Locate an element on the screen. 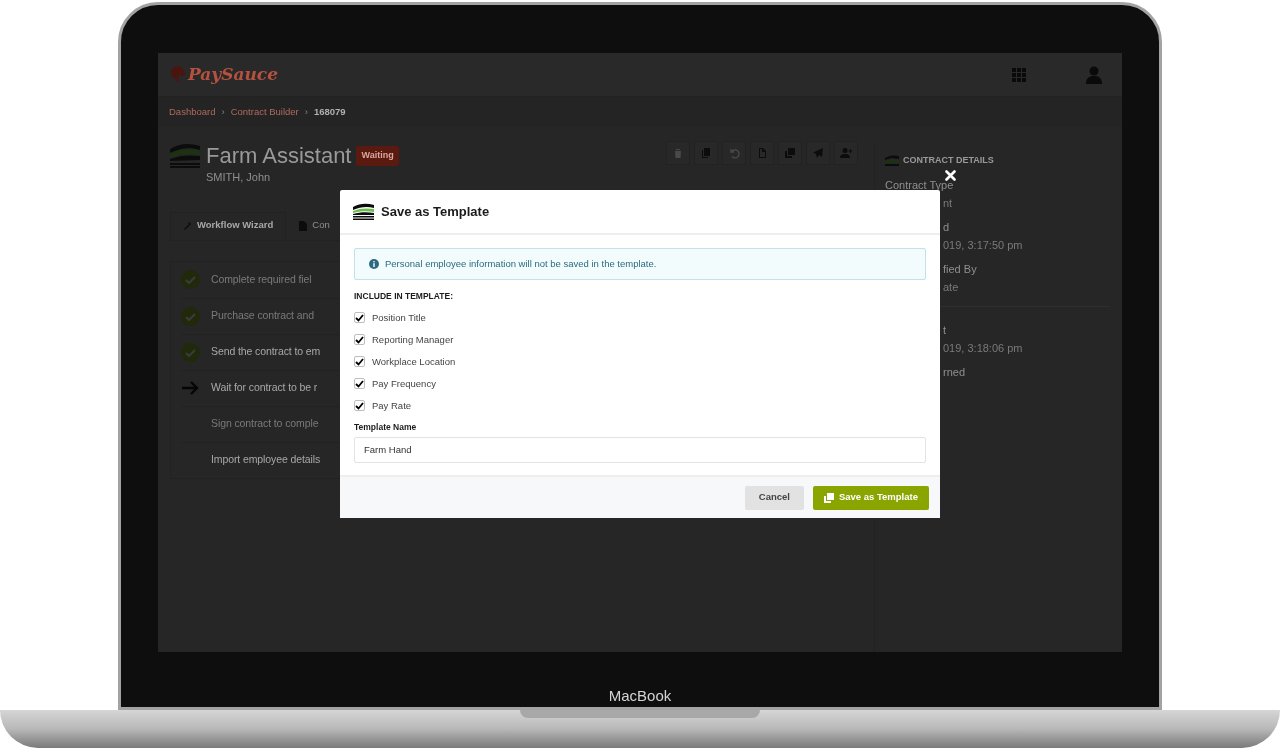 This screenshot has height=752, width=1280. file-button is located at coordinates (762, 153).